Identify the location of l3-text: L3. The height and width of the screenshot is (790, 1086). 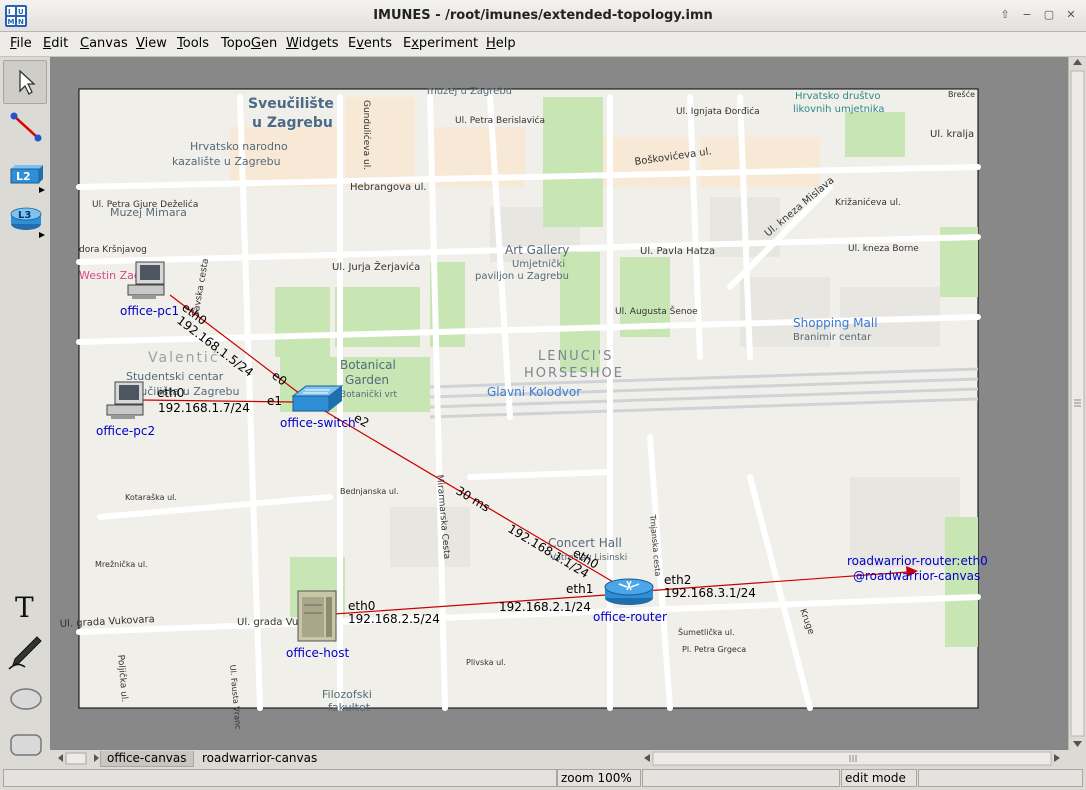
(24, 215).